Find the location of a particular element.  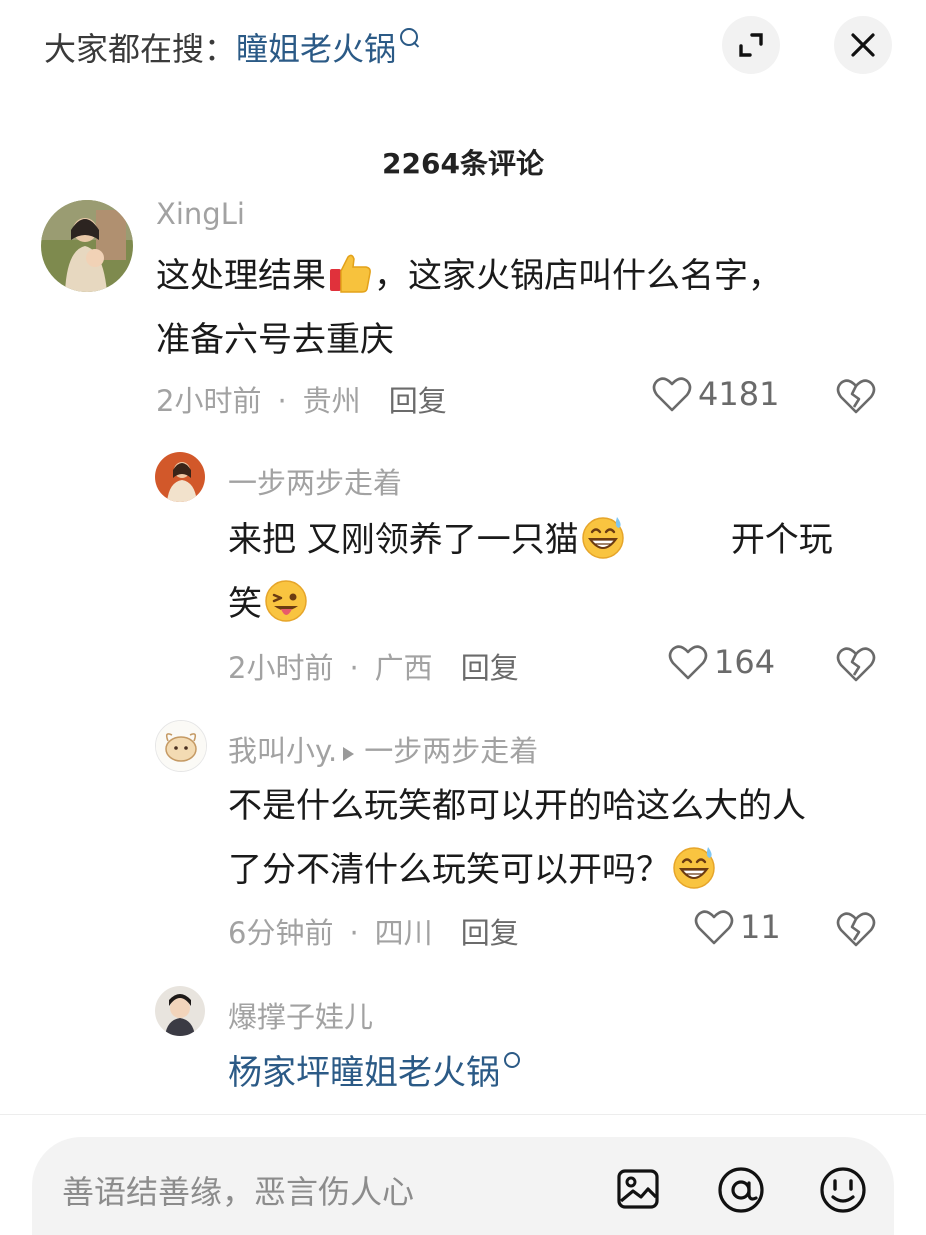

comment-text-line1-after: 开个玩 is located at coordinates (781, 540).